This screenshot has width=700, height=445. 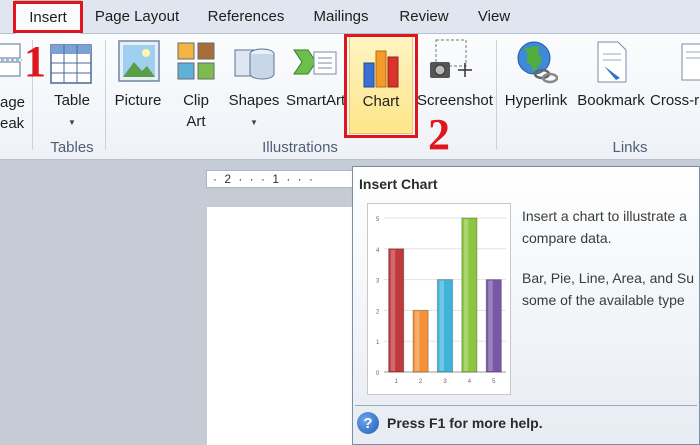 What do you see at coordinates (424, 17) in the screenshot?
I see `tab-review: Review` at bounding box center [424, 17].